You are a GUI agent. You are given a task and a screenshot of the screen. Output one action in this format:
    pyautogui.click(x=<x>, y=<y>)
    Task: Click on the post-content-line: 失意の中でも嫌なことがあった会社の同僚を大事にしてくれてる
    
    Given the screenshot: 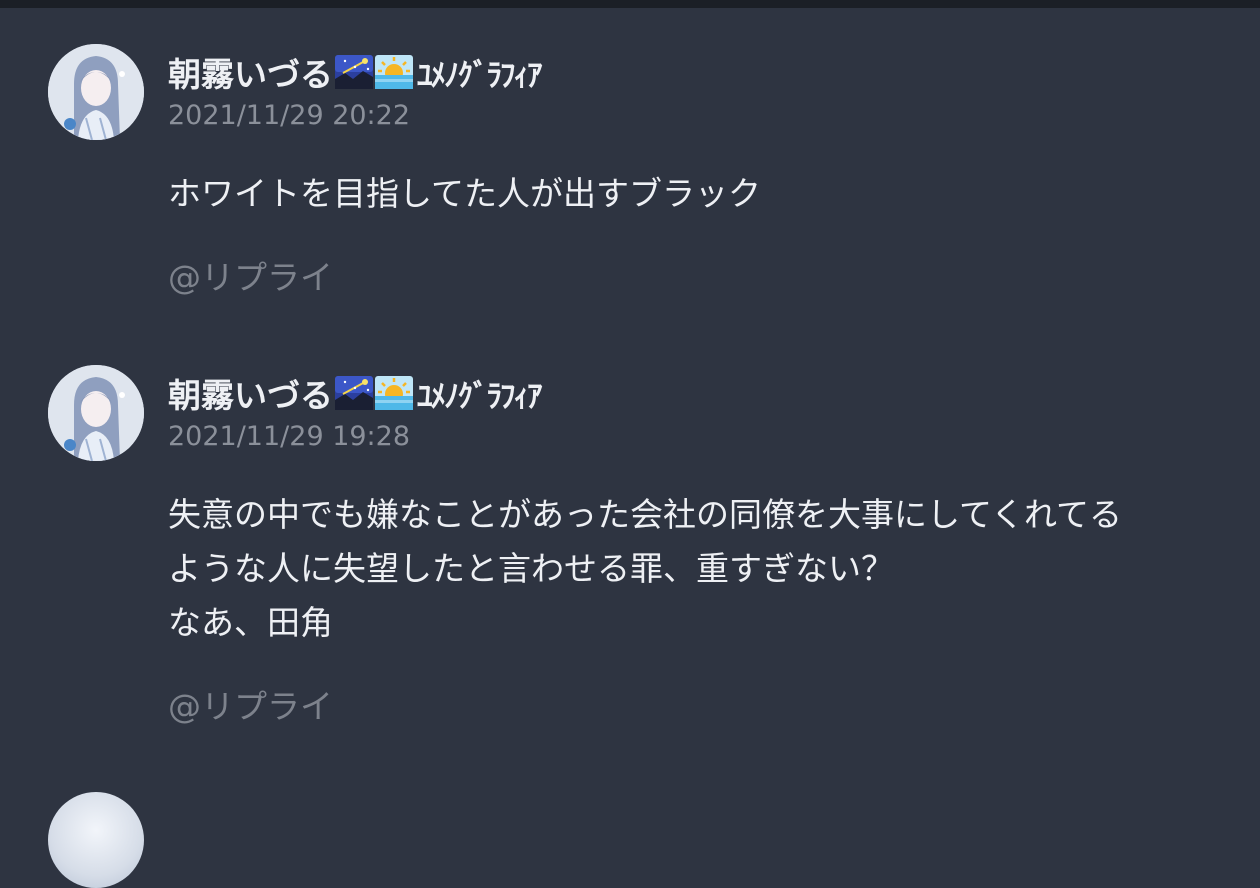 What is the action you would take?
    pyautogui.click(x=645, y=514)
    